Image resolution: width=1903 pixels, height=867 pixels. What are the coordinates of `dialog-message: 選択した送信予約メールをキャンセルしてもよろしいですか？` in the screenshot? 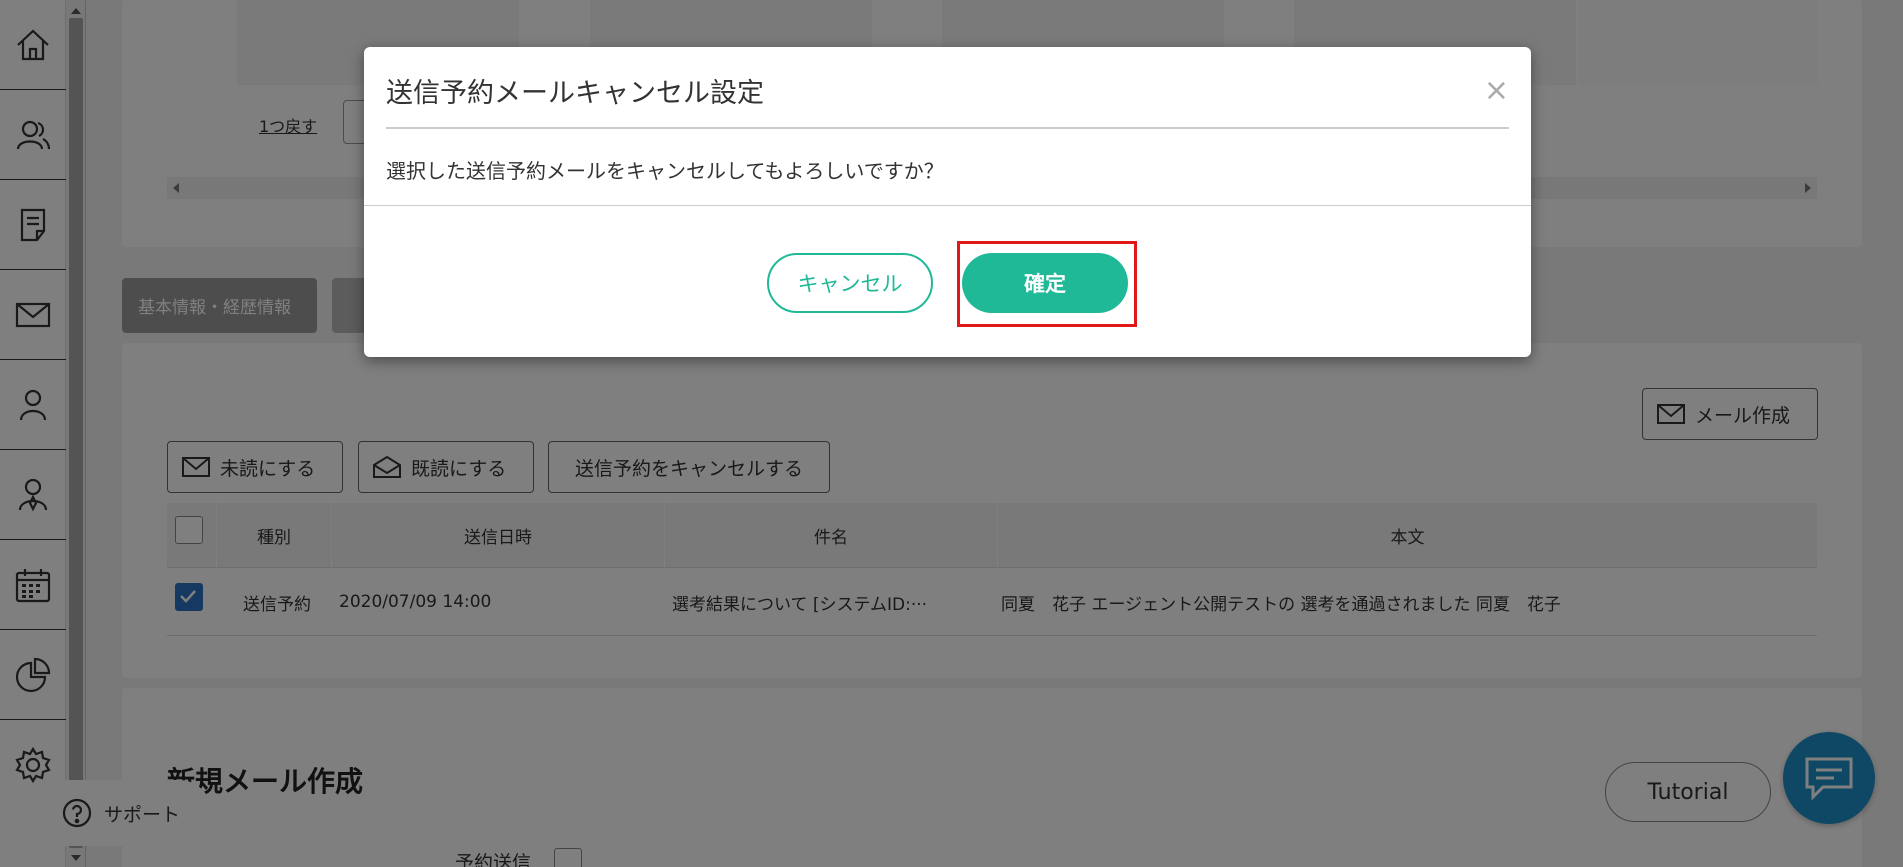 It's located at (665, 171).